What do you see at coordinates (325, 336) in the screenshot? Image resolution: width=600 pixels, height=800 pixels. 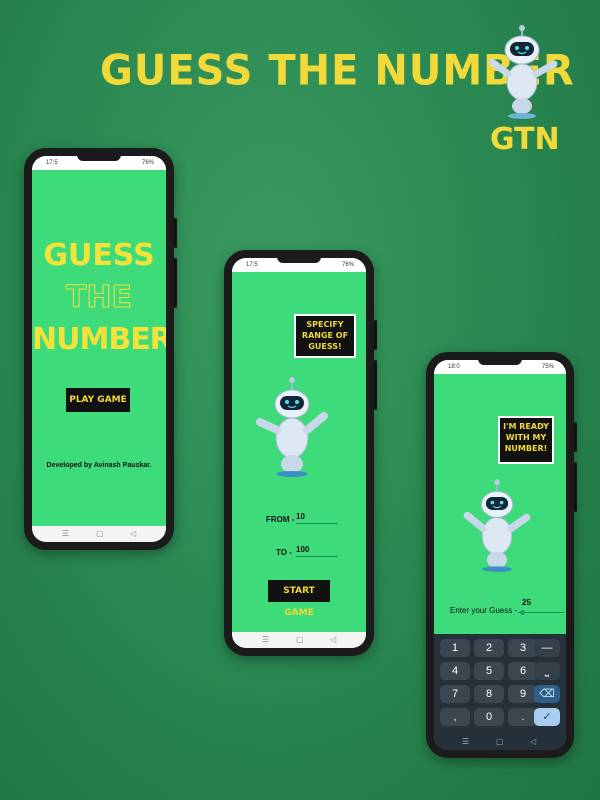 I see `speech-bubble: SPECIFY RANGE OF GUESS!` at bounding box center [325, 336].